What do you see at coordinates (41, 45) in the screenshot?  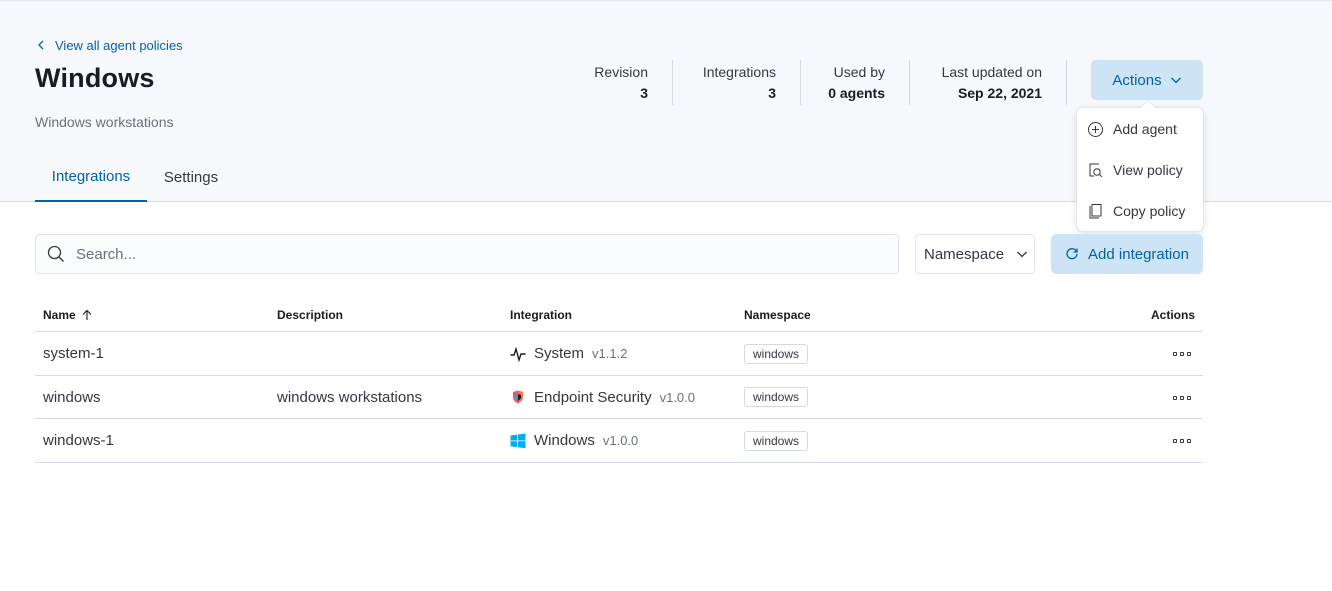 I see `chevron-left-icon` at bounding box center [41, 45].